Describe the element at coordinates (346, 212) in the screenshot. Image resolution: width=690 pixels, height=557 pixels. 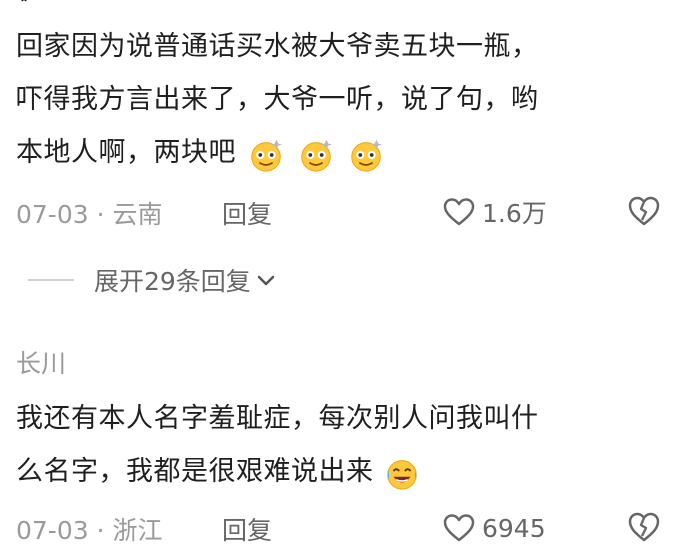
I see `comment-1-meta-row: 07-03 · 云南 回复 1.6万` at that location.